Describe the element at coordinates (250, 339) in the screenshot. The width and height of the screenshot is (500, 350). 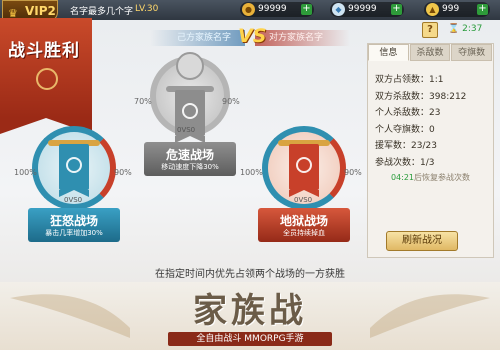
I see `promo-subtitle: 全自由战斗 MMORPG手游` at that location.